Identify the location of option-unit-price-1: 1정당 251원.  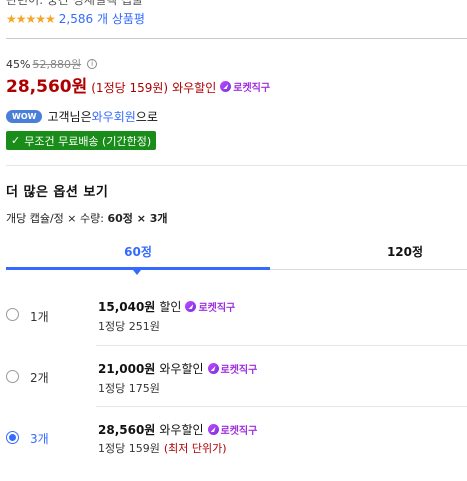
(129, 326).